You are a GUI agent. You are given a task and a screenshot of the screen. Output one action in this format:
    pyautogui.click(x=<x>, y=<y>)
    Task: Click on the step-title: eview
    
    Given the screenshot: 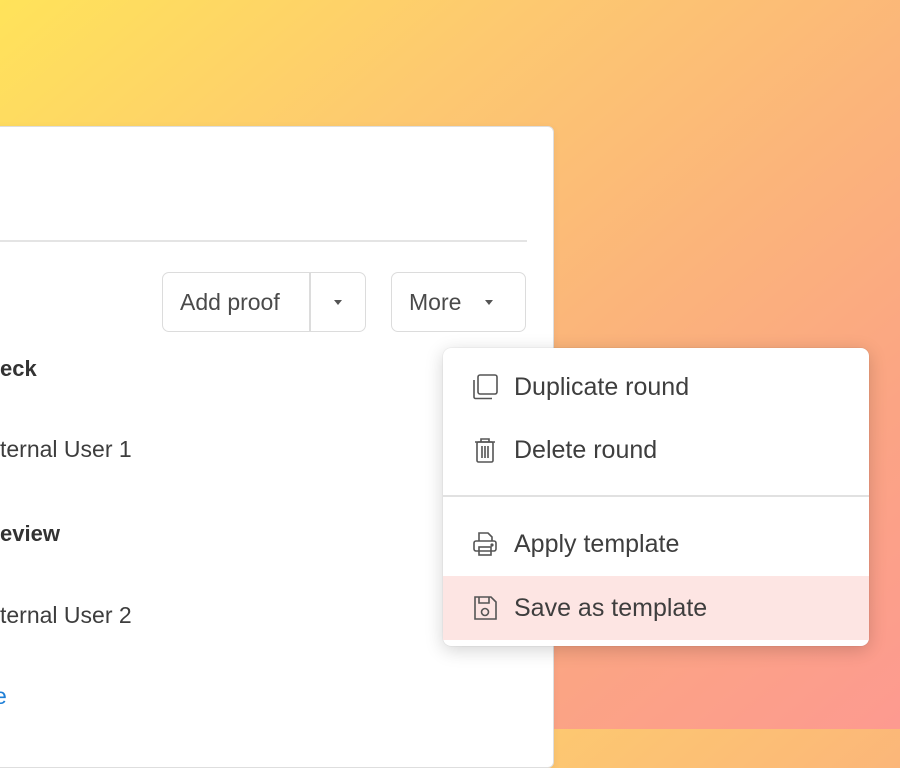 What is the action you would take?
    pyautogui.click(x=30, y=533)
    